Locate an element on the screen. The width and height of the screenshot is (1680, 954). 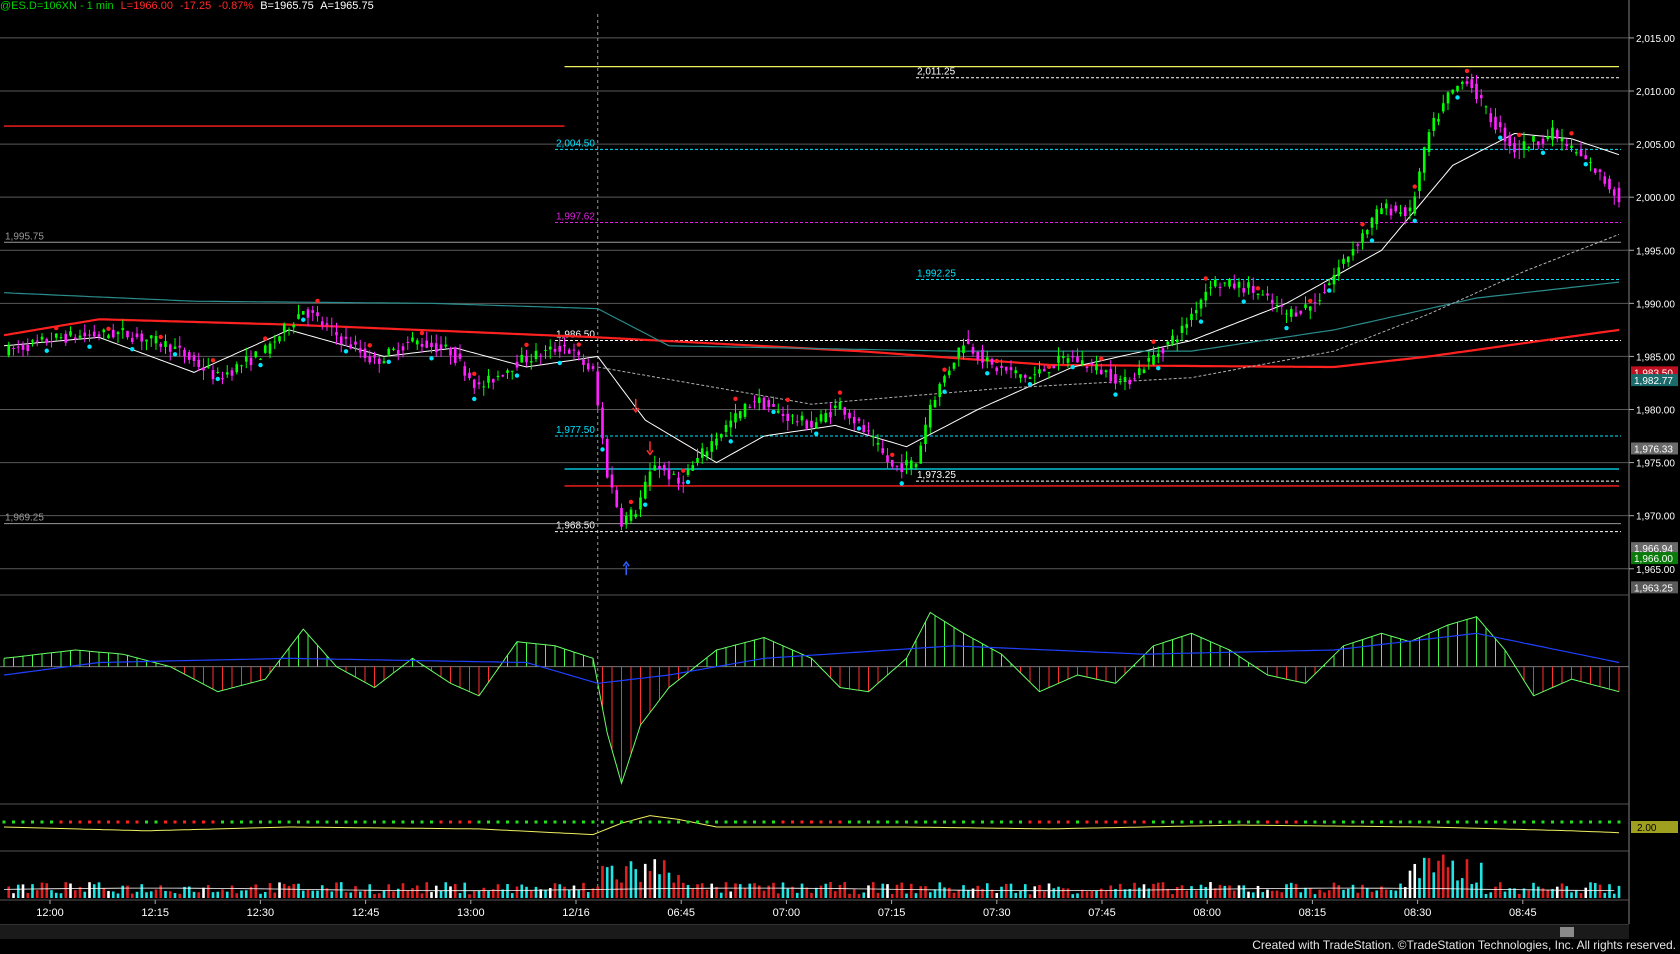
price-level-label: 1,995.75 is located at coordinates (24, 236).